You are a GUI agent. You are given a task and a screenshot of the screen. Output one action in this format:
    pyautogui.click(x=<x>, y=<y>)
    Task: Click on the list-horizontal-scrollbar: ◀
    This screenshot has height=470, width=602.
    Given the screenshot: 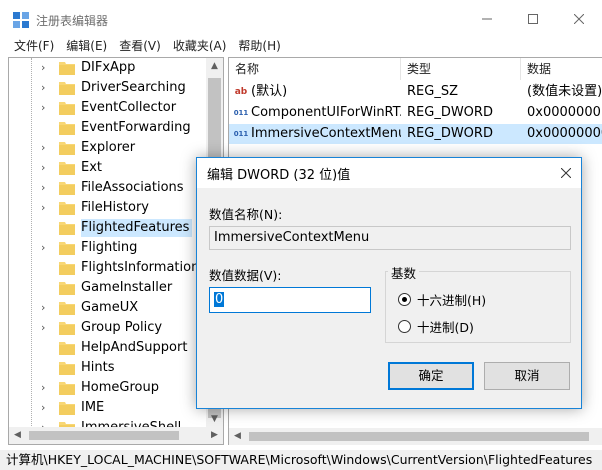 What is the action you would take?
    pyautogui.click(x=415, y=436)
    